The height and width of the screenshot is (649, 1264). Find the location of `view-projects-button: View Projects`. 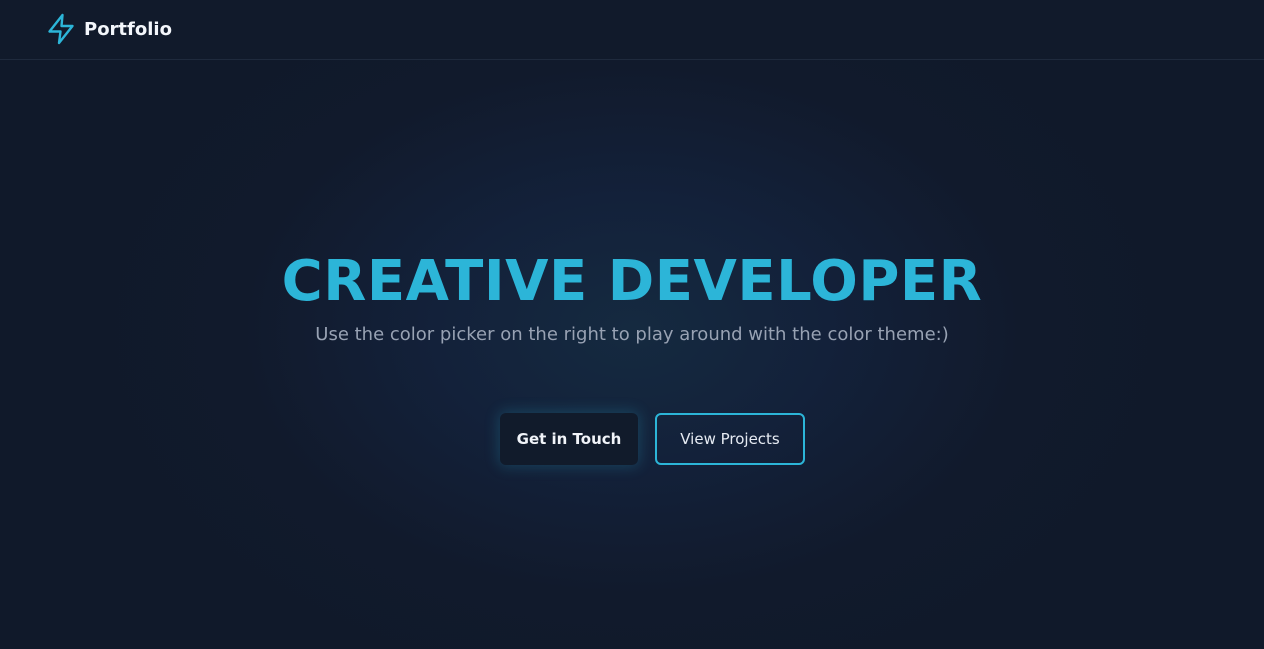

view-projects-button: View Projects is located at coordinates (730, 439).